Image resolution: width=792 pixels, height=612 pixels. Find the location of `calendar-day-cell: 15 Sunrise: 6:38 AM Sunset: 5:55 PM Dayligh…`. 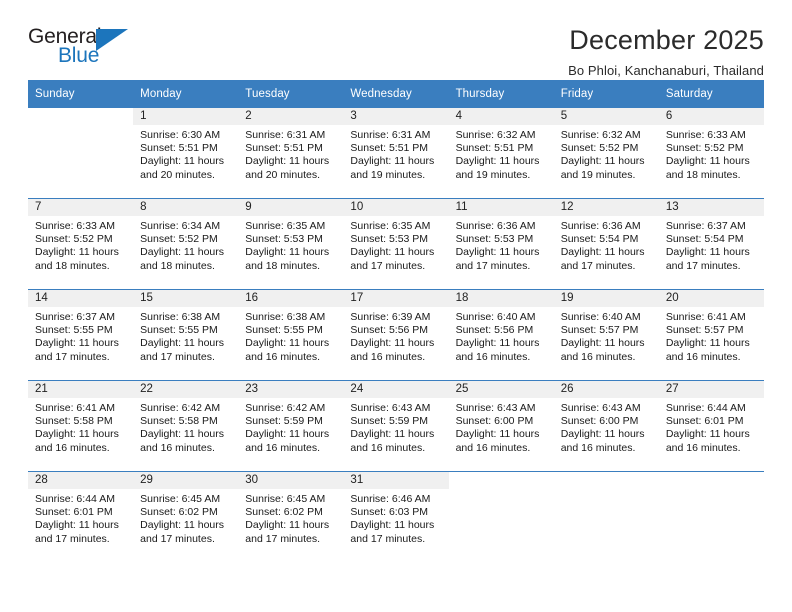

calendar-day-cell: 15 Sunrise: 6:38 AM Sunset: 5:55 PM Dayligh… is located at coordinates (186, 335).